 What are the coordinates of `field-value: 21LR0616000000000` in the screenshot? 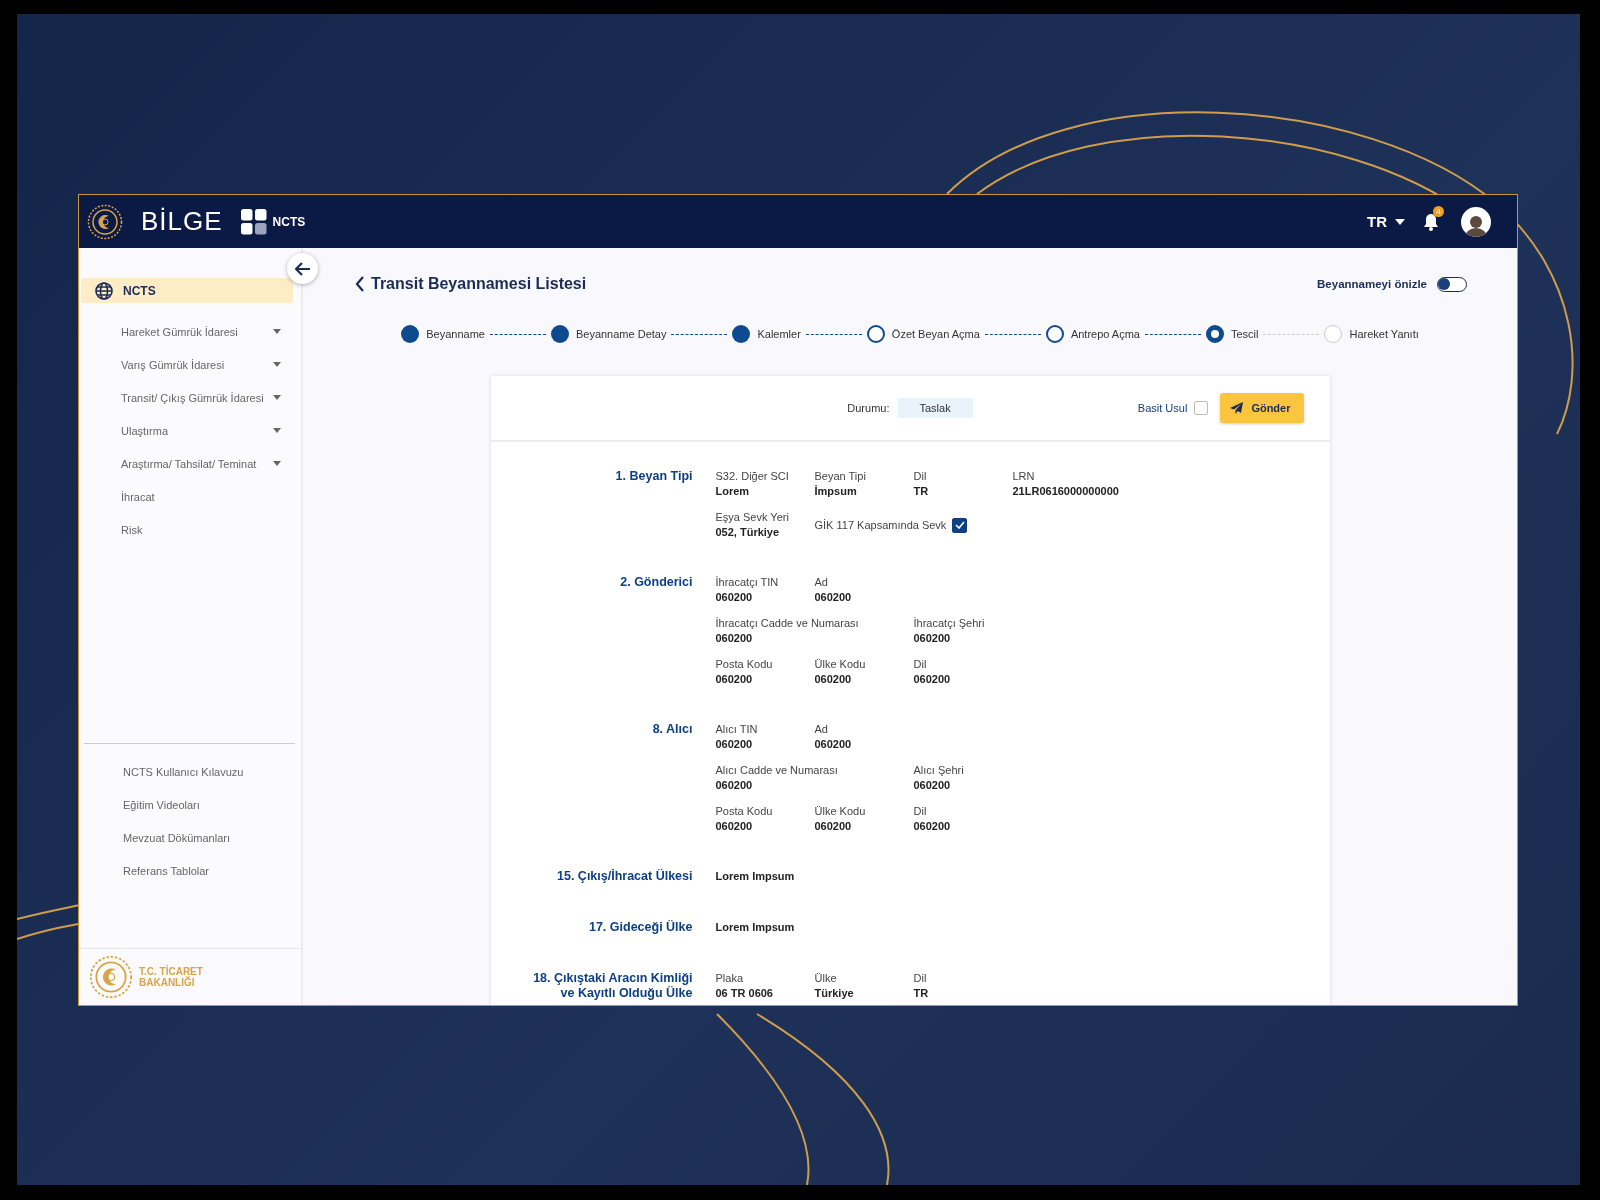 It's located at (1065, 491).